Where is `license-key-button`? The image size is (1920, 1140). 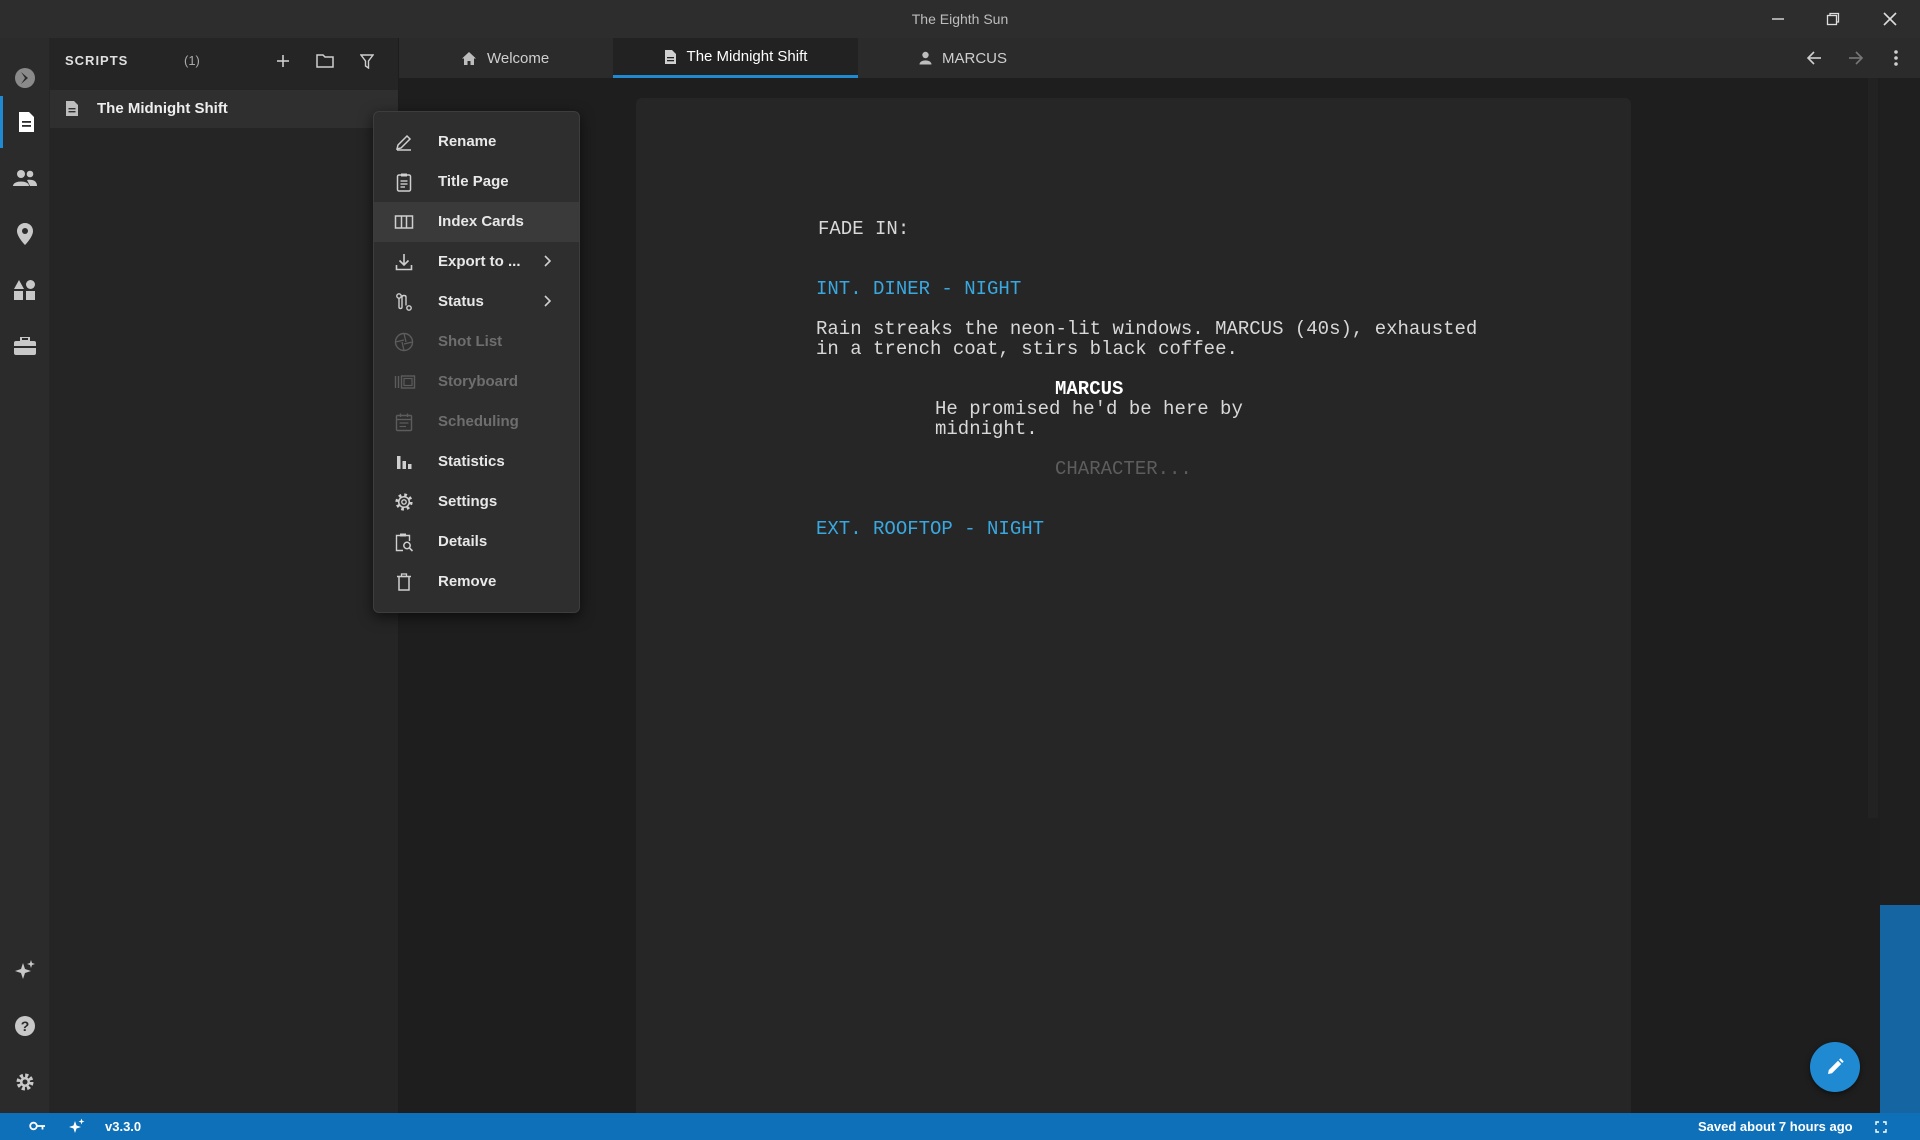 license-key-button is located at coordinates (37, 1126).